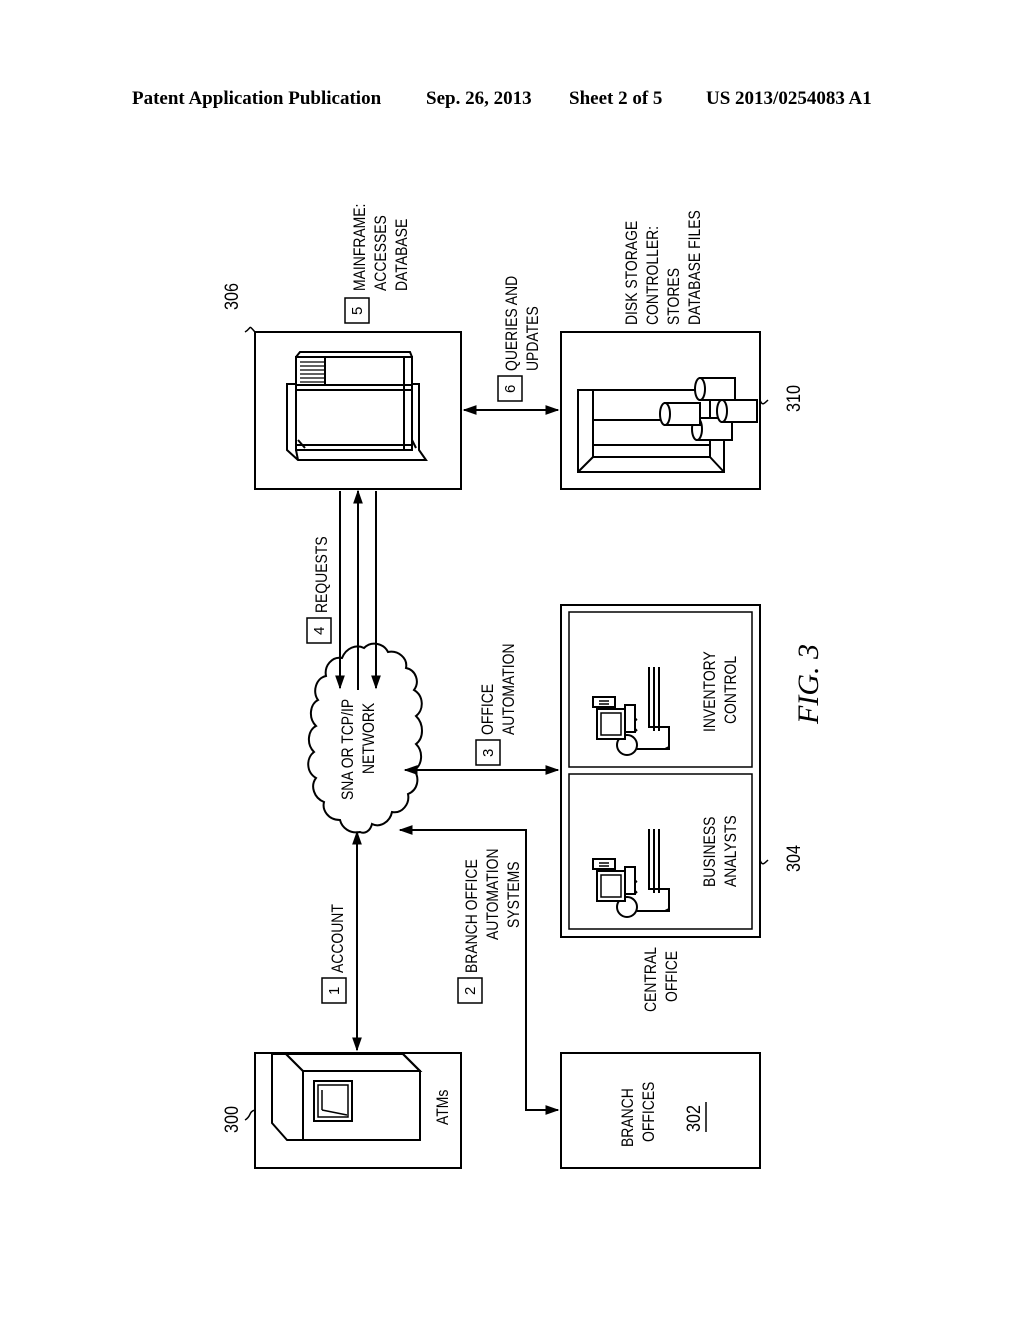 Image resolution: width=1024 pixels, height=1320 pixels. Describe the element at coordinates (250, 329) in the screenshot. I see `ref-306-leader` at that location.